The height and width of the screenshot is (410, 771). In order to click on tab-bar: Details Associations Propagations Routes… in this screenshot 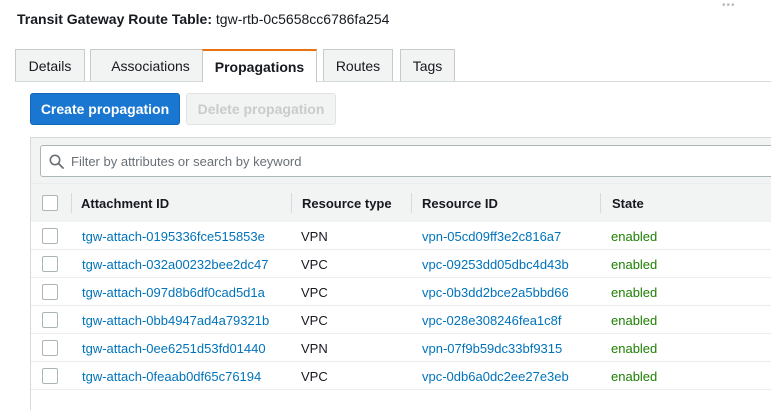, I will do `click(393, 65)`.